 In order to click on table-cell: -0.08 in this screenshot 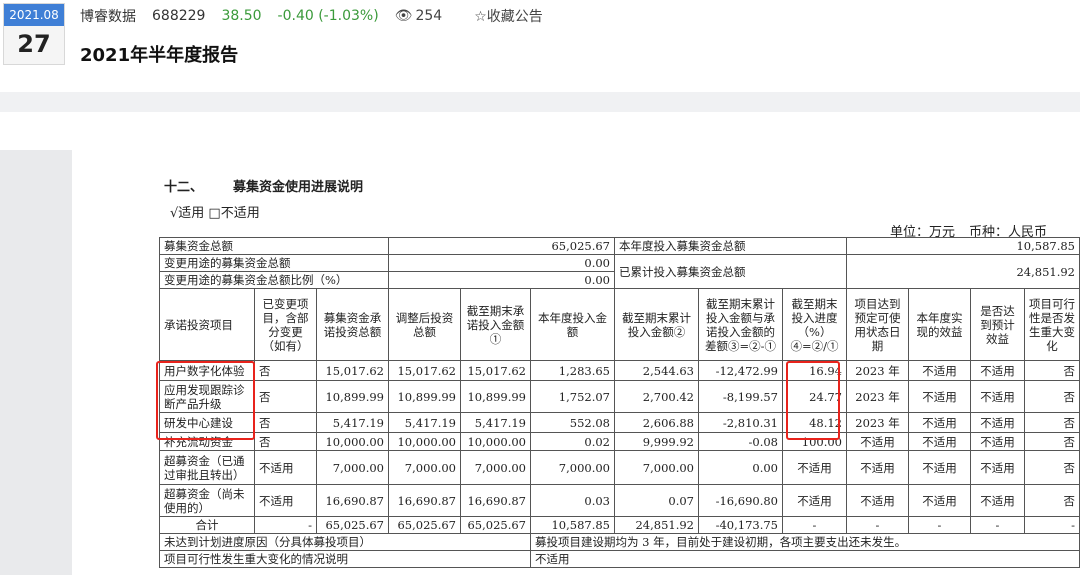, I will do `click(740, 441)`.